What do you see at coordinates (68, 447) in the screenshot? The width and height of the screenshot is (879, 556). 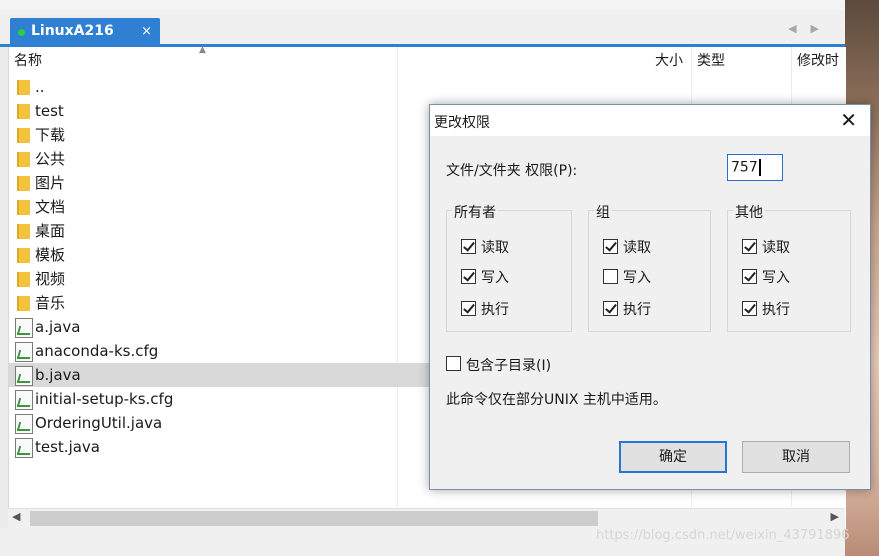 I see `file-name: test.java` at bounding box center [68, 447].